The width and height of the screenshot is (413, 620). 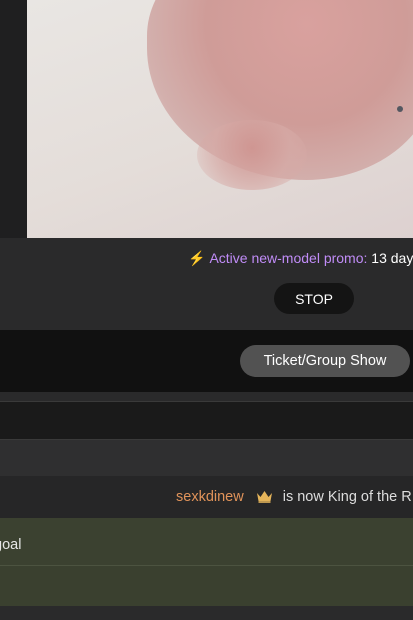 I want to click on promo-value: 13 days, so click(x=392, y=258).